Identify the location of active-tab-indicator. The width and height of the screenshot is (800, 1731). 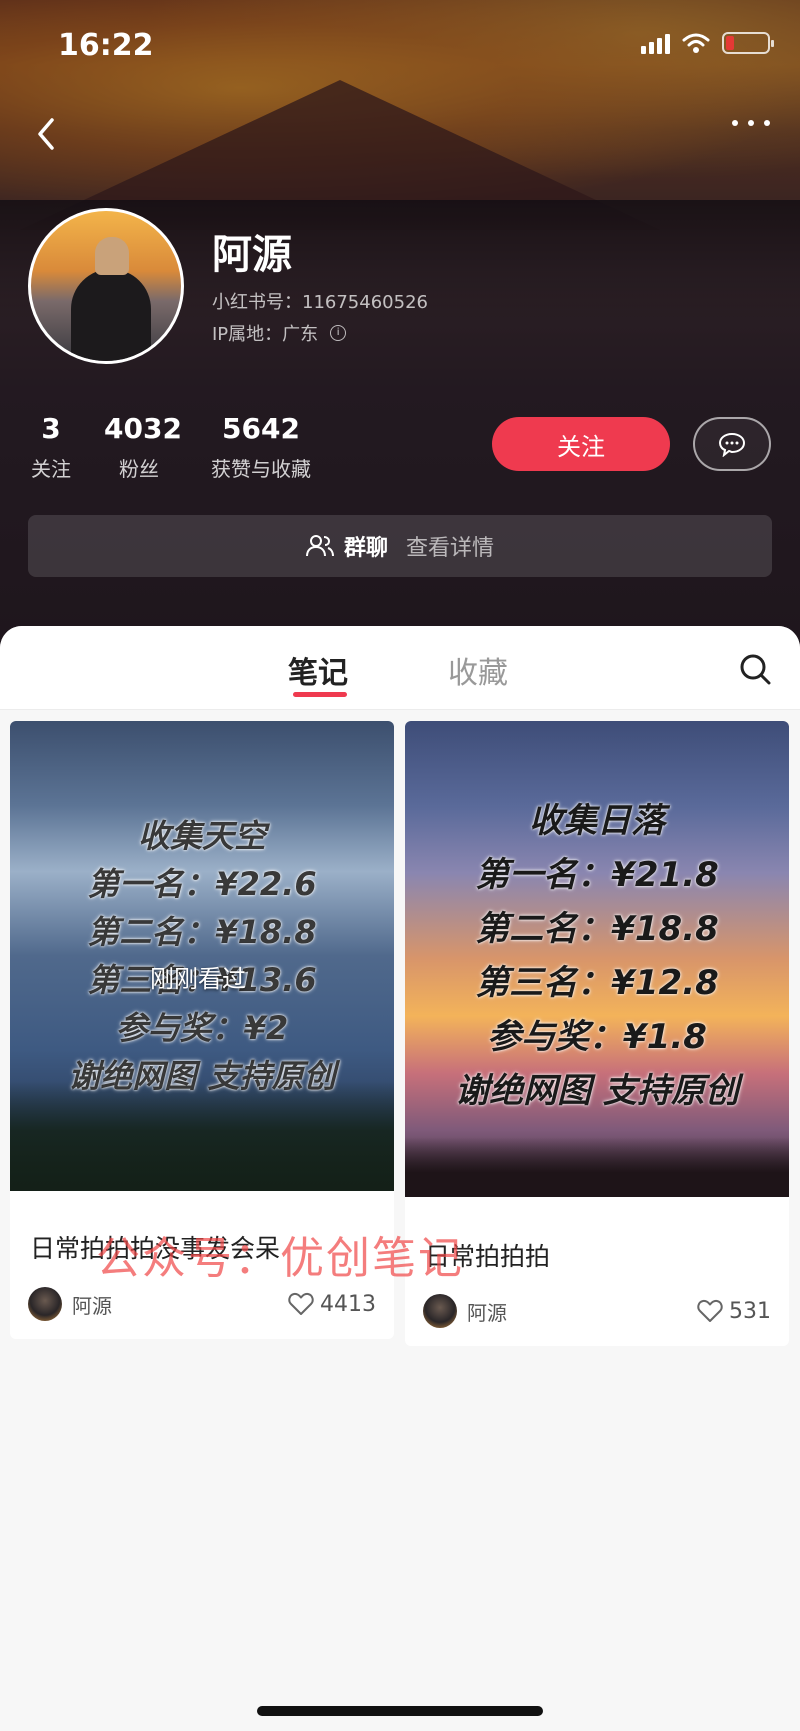
(320, 694).